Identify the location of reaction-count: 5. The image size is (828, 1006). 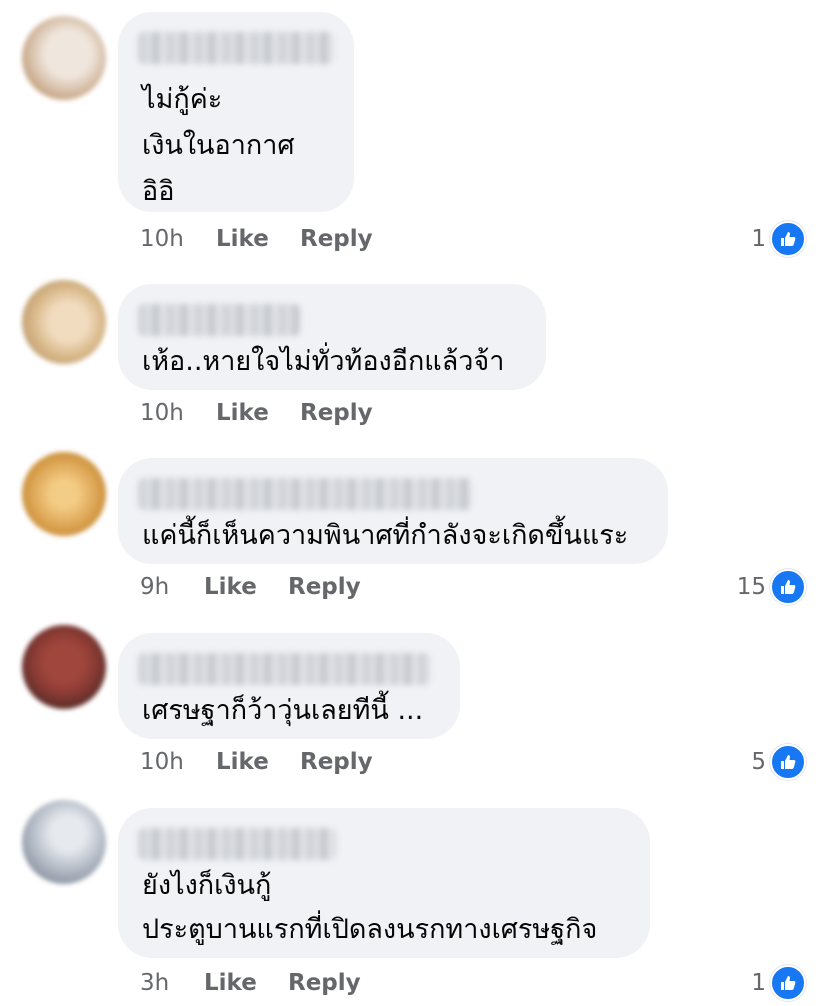
(758, 762).